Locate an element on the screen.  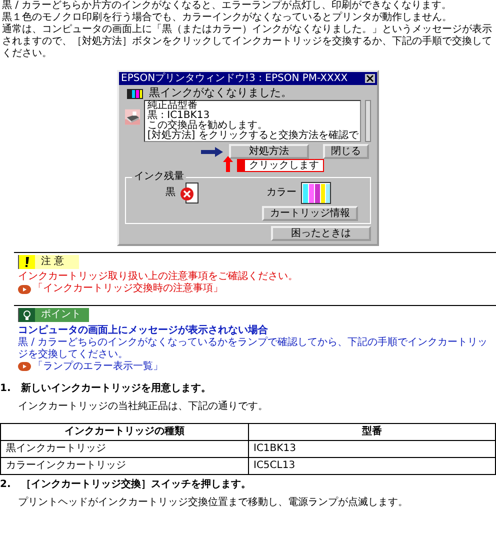
table-cell: IC1BK13 is located at coordinates (372, 448).